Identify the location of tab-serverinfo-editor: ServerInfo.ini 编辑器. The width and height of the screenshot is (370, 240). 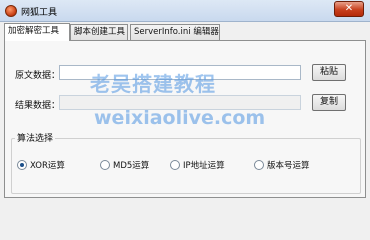
(175, 32).